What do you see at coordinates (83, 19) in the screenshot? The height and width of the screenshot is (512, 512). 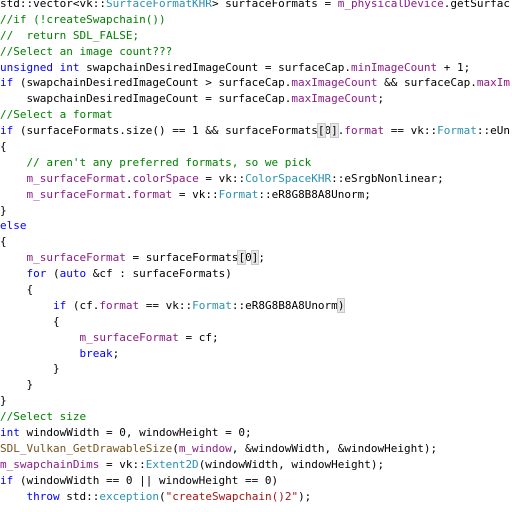 I see `comment-token: //if (!createSwapchain())` at bounding box center [83, 19].